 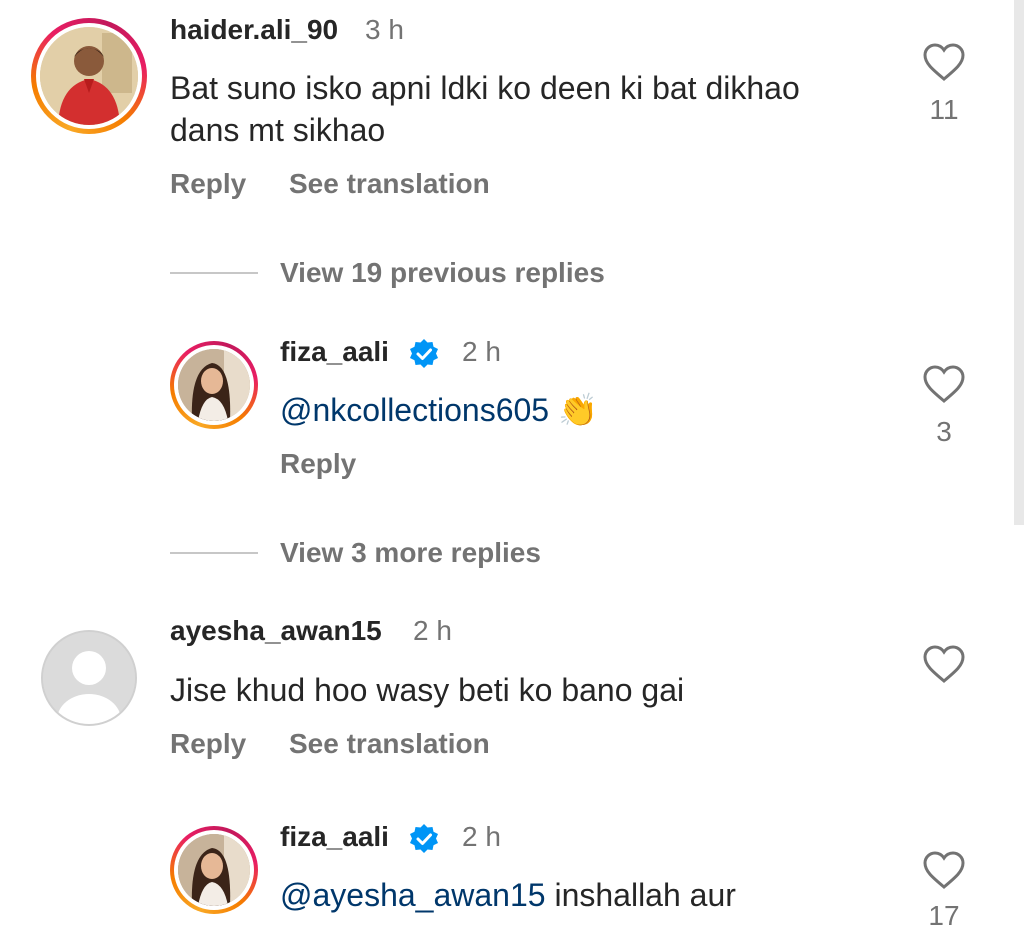 I want to click on mention-link: @ayesha_awan15, so click(x=413, y=895).